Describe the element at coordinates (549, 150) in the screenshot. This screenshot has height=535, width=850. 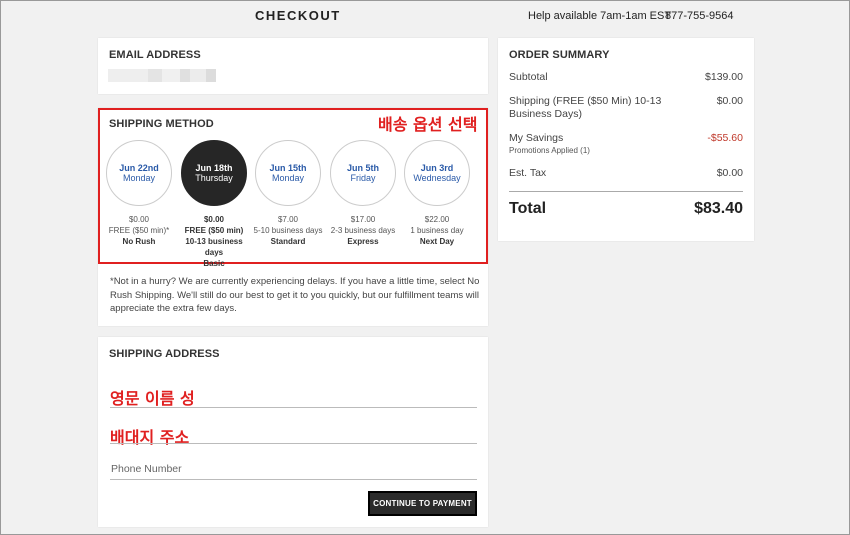
I see `savings-sub: Promotions Applied (1)` at that location.